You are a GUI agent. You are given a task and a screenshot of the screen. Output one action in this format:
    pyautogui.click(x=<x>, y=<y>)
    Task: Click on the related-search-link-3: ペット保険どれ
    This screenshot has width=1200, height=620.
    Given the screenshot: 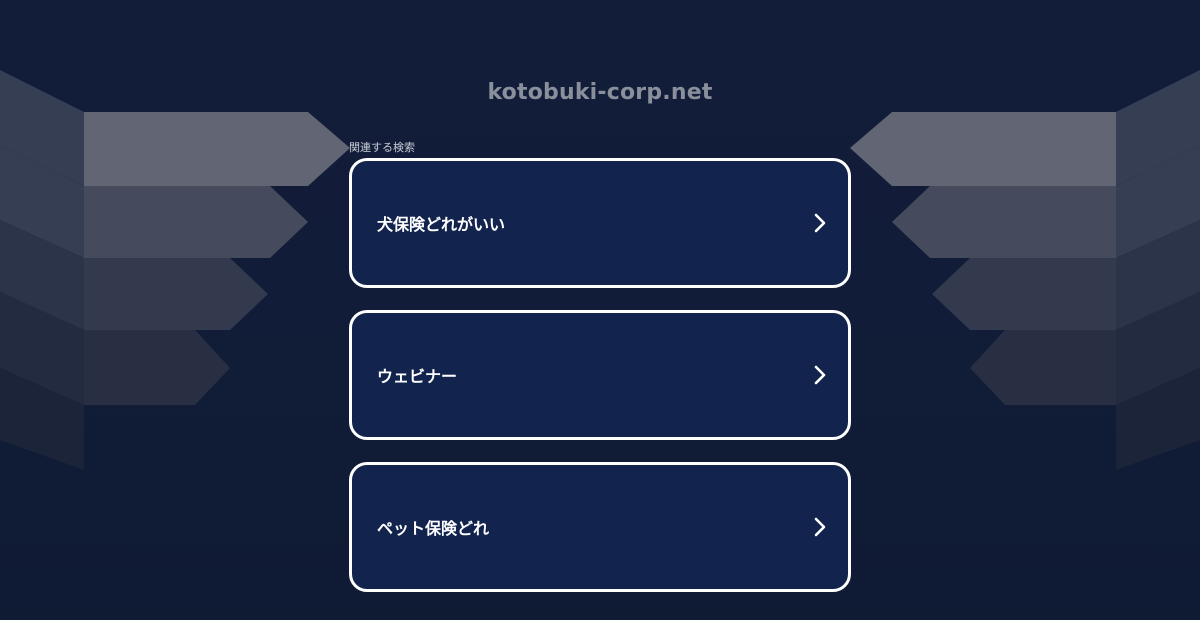 What is the action you would take?
    pyautogui.click(x=600, y=527)
    